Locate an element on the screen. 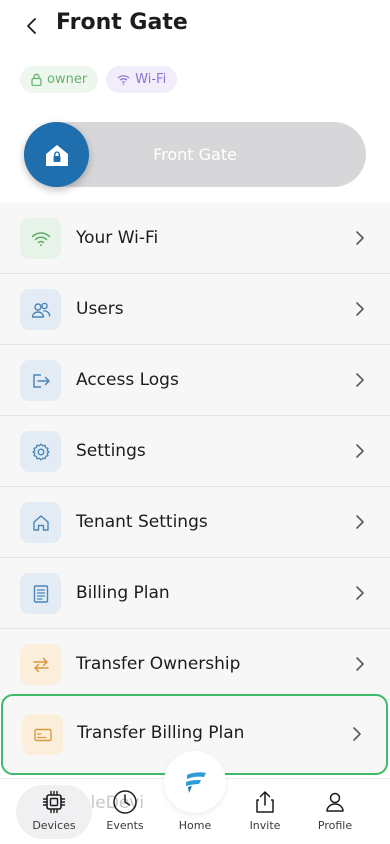 The width and height of the screenshot is (390, 844). user-icon is located at coordinates (335, 802).